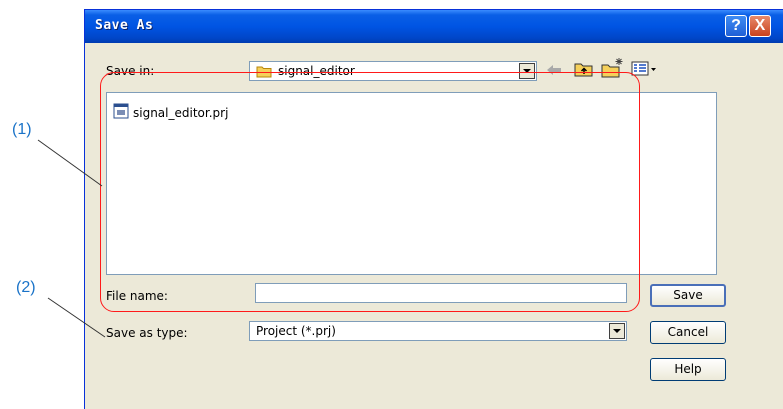 This screenshot has width=783, height=409. What do you see at coordinates (736, 26) in the screenshot?
I see `title-help-button: ?` at bounding box center [736, 26].